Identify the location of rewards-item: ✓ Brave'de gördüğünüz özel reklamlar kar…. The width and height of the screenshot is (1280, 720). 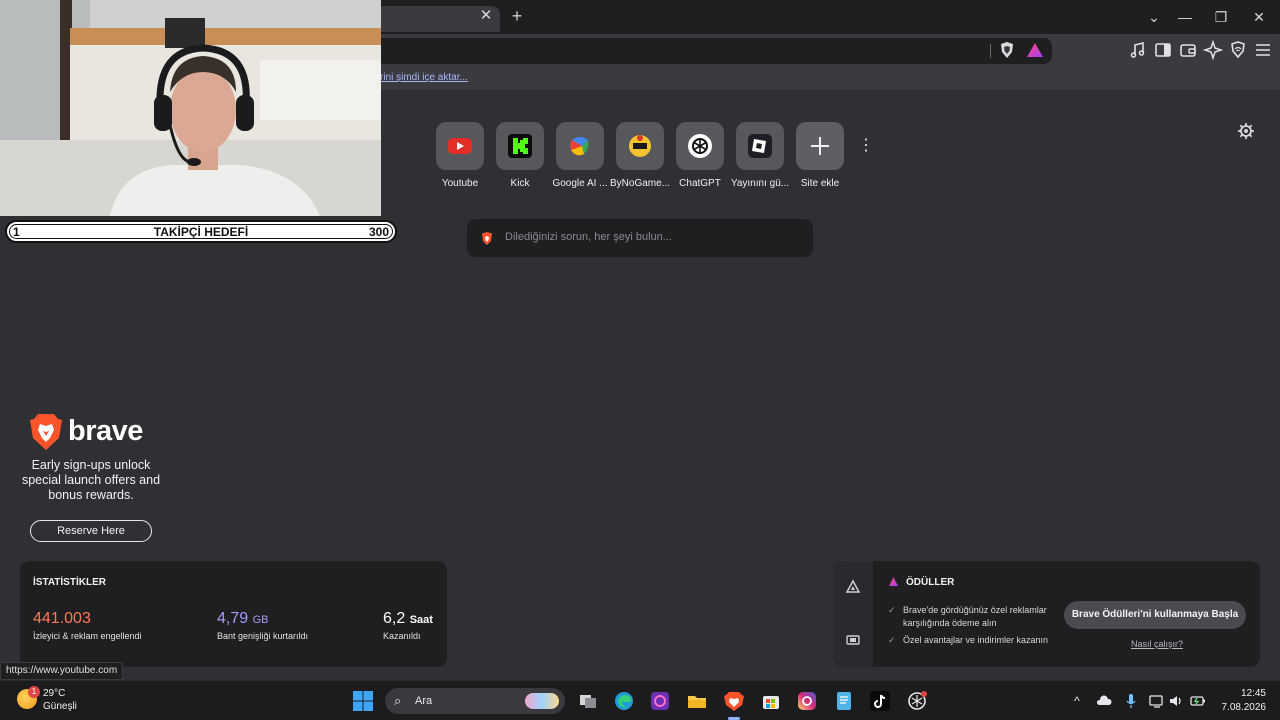
(975, 617).